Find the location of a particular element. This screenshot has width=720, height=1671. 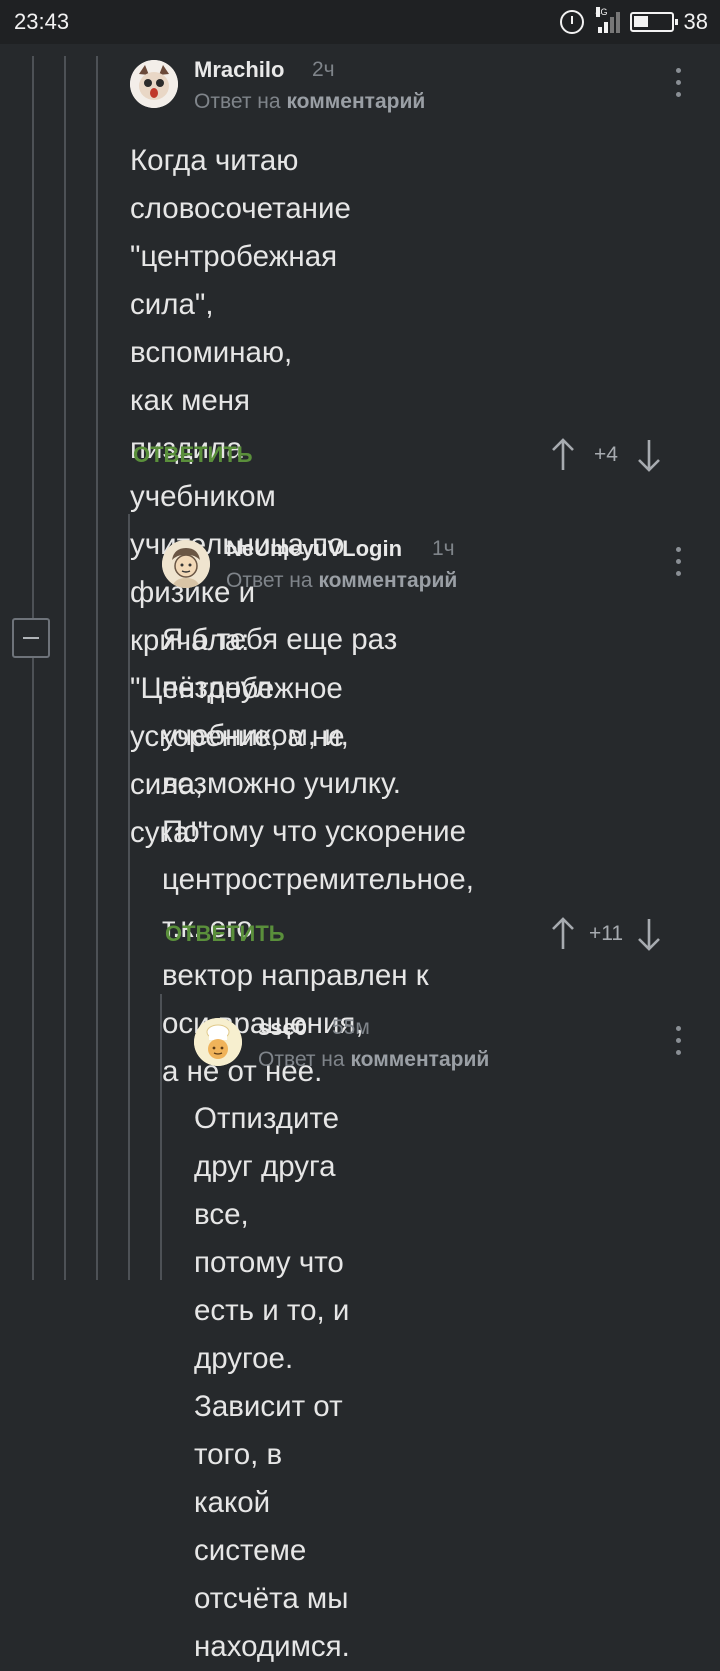

status-icons: 4G 38 is located at coordinates (633, 21).